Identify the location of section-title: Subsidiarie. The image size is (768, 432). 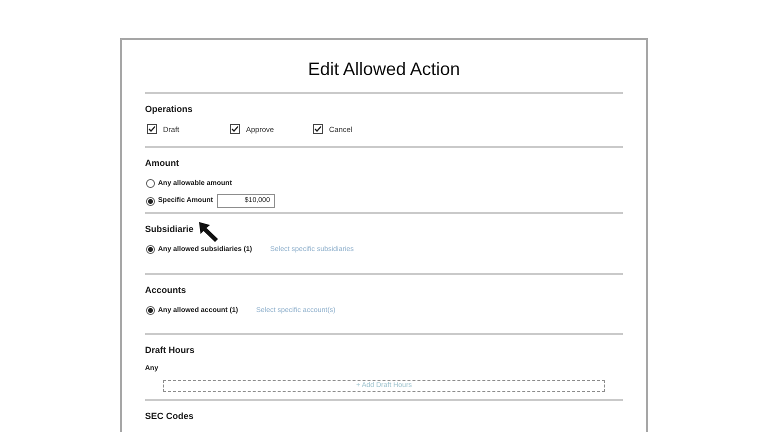
(169, 229).